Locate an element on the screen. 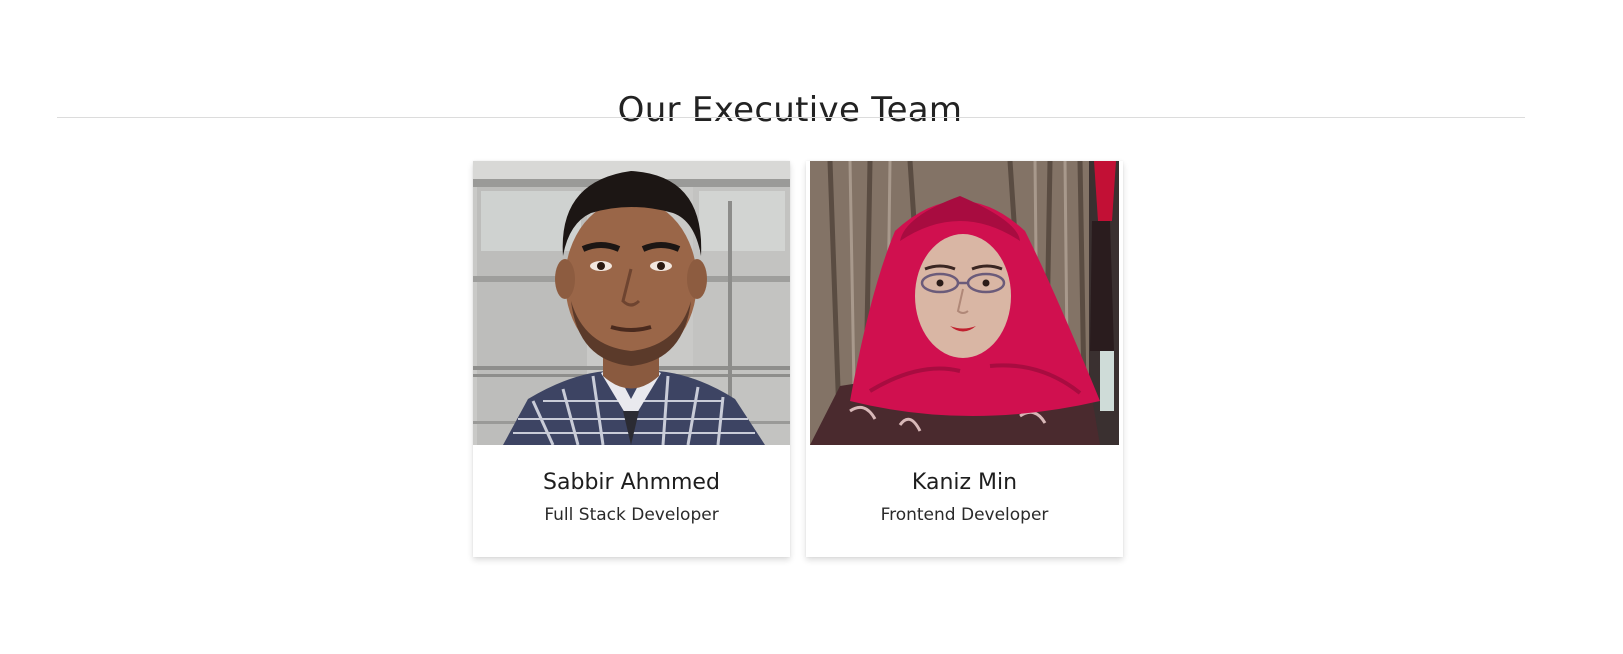 This screenshot has height=654, width=1623. team-member-card: Kaniz Min Frontend Developer is located at coordinates (964, 359).